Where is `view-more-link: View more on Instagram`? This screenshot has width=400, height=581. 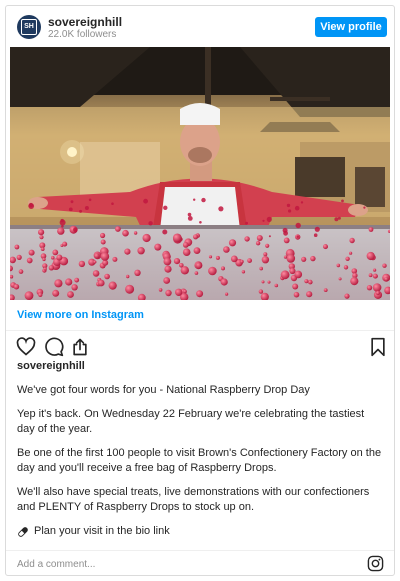 view-more-link: View more on Instagram is located at coordinates (80, 315).